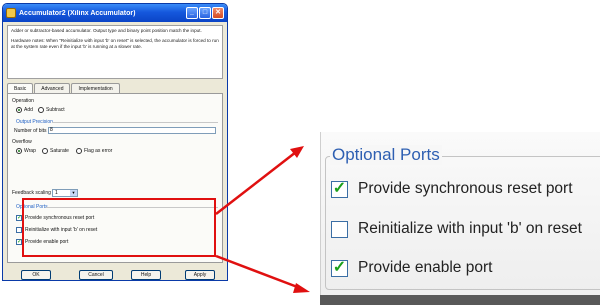 Image resolution: width=600 pixels, height=305 pixels. Describe the element at coordinates (301, 288) in the screenshot. I see `arrow-down-head` at that location.